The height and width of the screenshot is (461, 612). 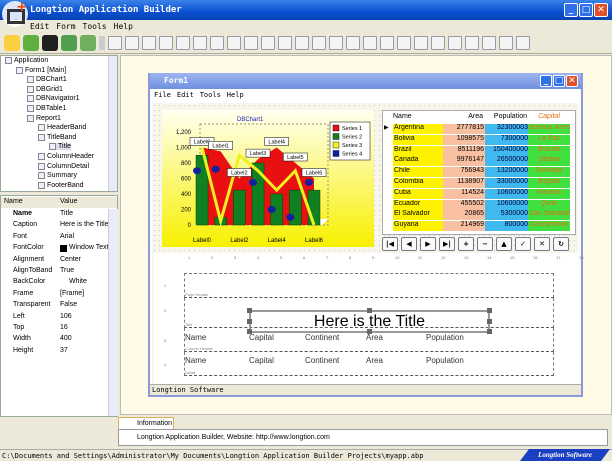 I want to click on property-row: Width 400, so click(x=55, y=339).